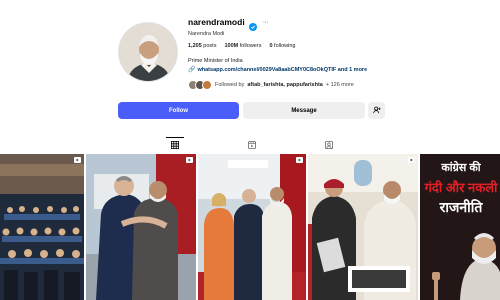 This screenshot has width=500, height=300. I want to click on followers-stat: 100M followers, so click(242, 46).